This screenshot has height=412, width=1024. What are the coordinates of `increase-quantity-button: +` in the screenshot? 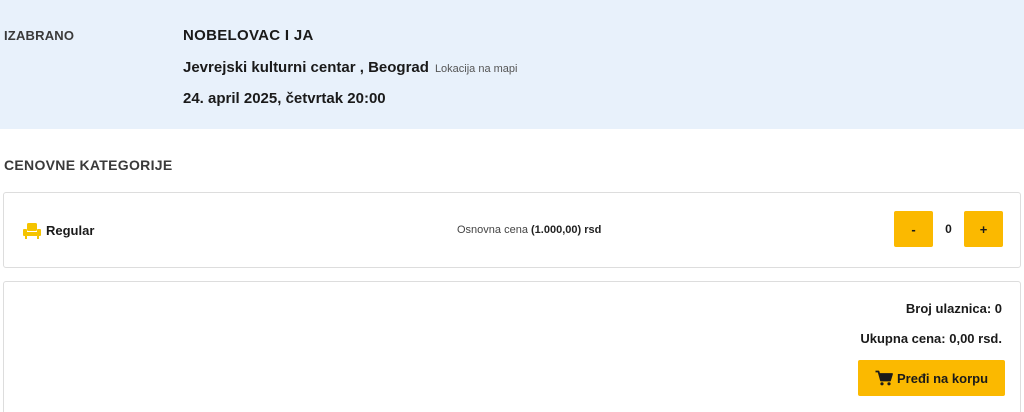 It's located at (983, 229).